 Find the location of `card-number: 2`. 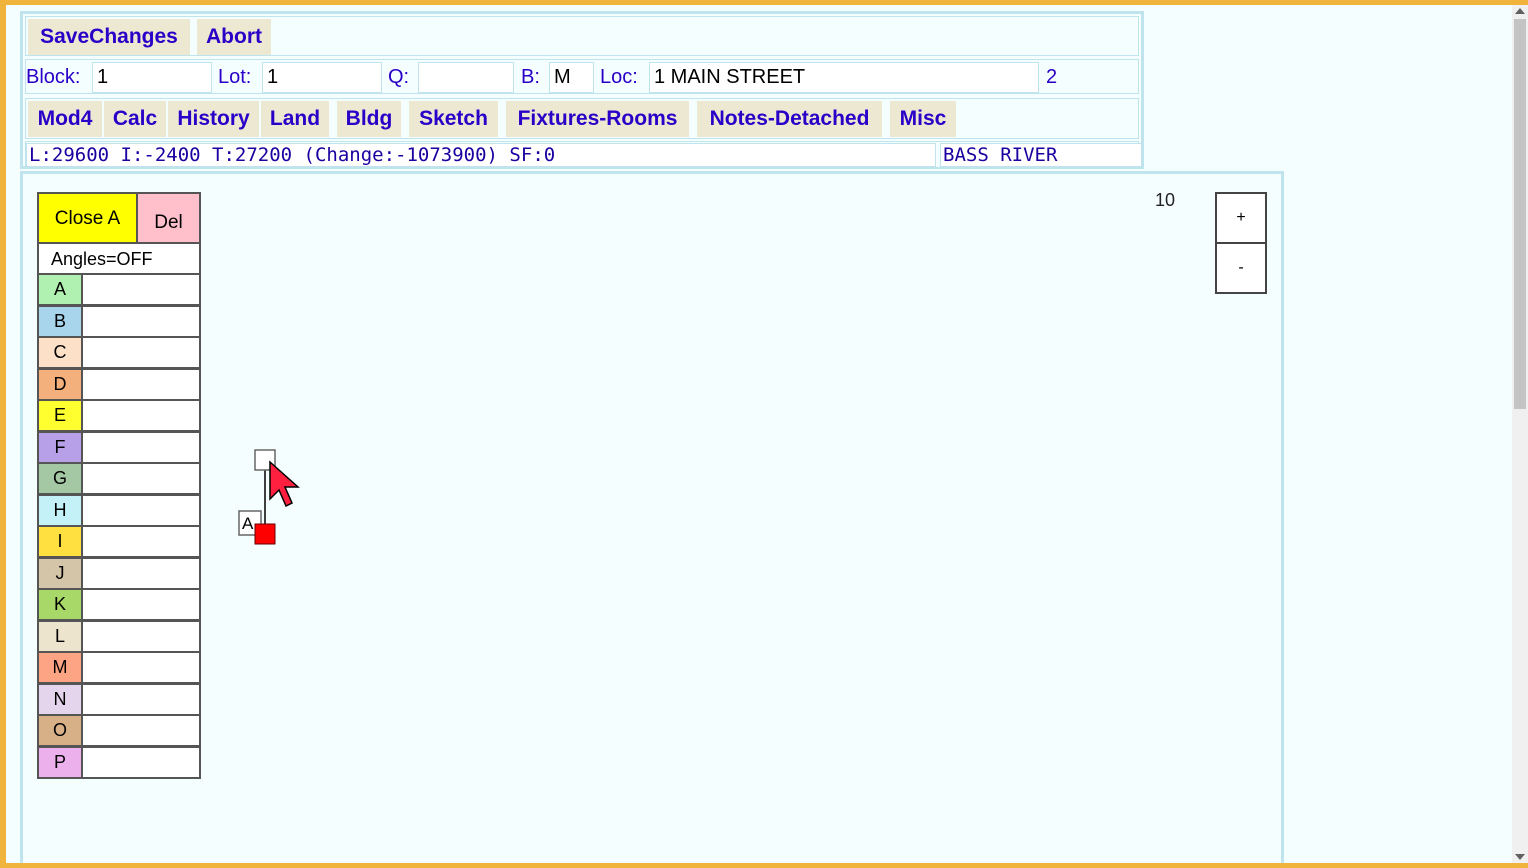

card-number: 2 is located at coordinates (1052, 77).